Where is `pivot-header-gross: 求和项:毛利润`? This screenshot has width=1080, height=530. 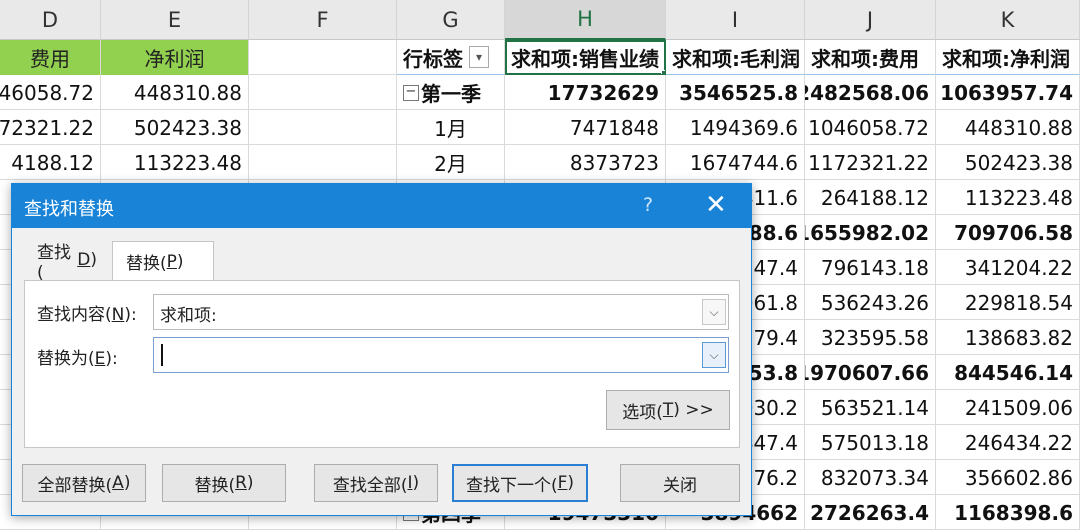
pivot-header-gross: 求和项:毛利润 is located at coordinates (735, 57).